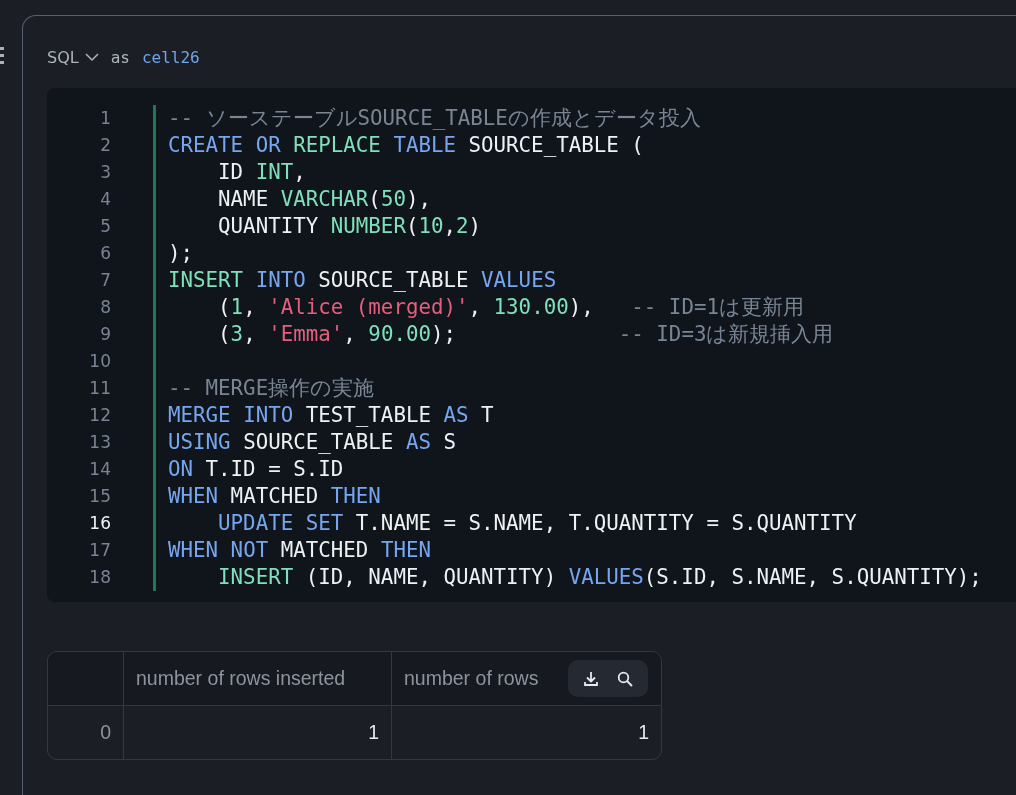 Image resolution: width=1016 pixels, height=795 pixels. What do you see at coordinates (100, 388) in the screenshot?
I see `line-number: 11` at bounding box center [100, 388].